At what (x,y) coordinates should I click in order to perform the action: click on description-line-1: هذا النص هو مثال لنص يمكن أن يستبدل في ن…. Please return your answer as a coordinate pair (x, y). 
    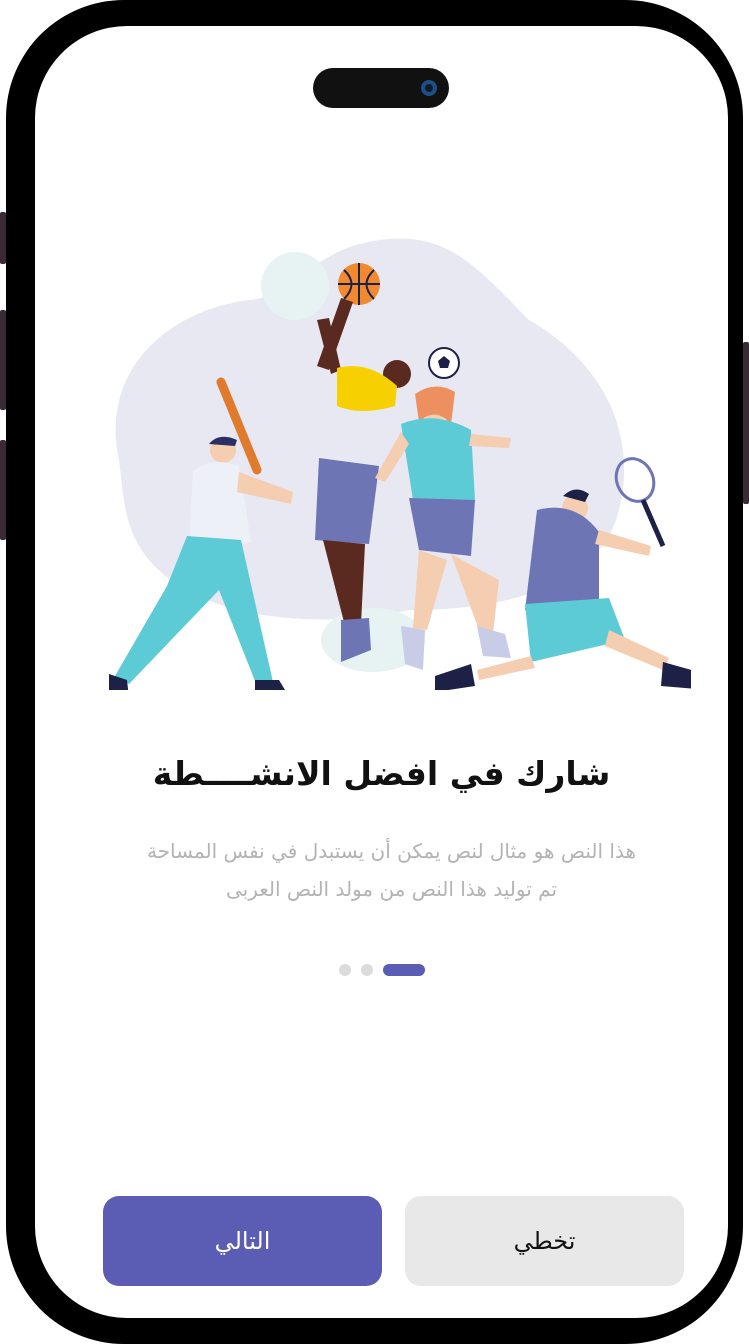
    Looking at the image, I should click on (391, 851).